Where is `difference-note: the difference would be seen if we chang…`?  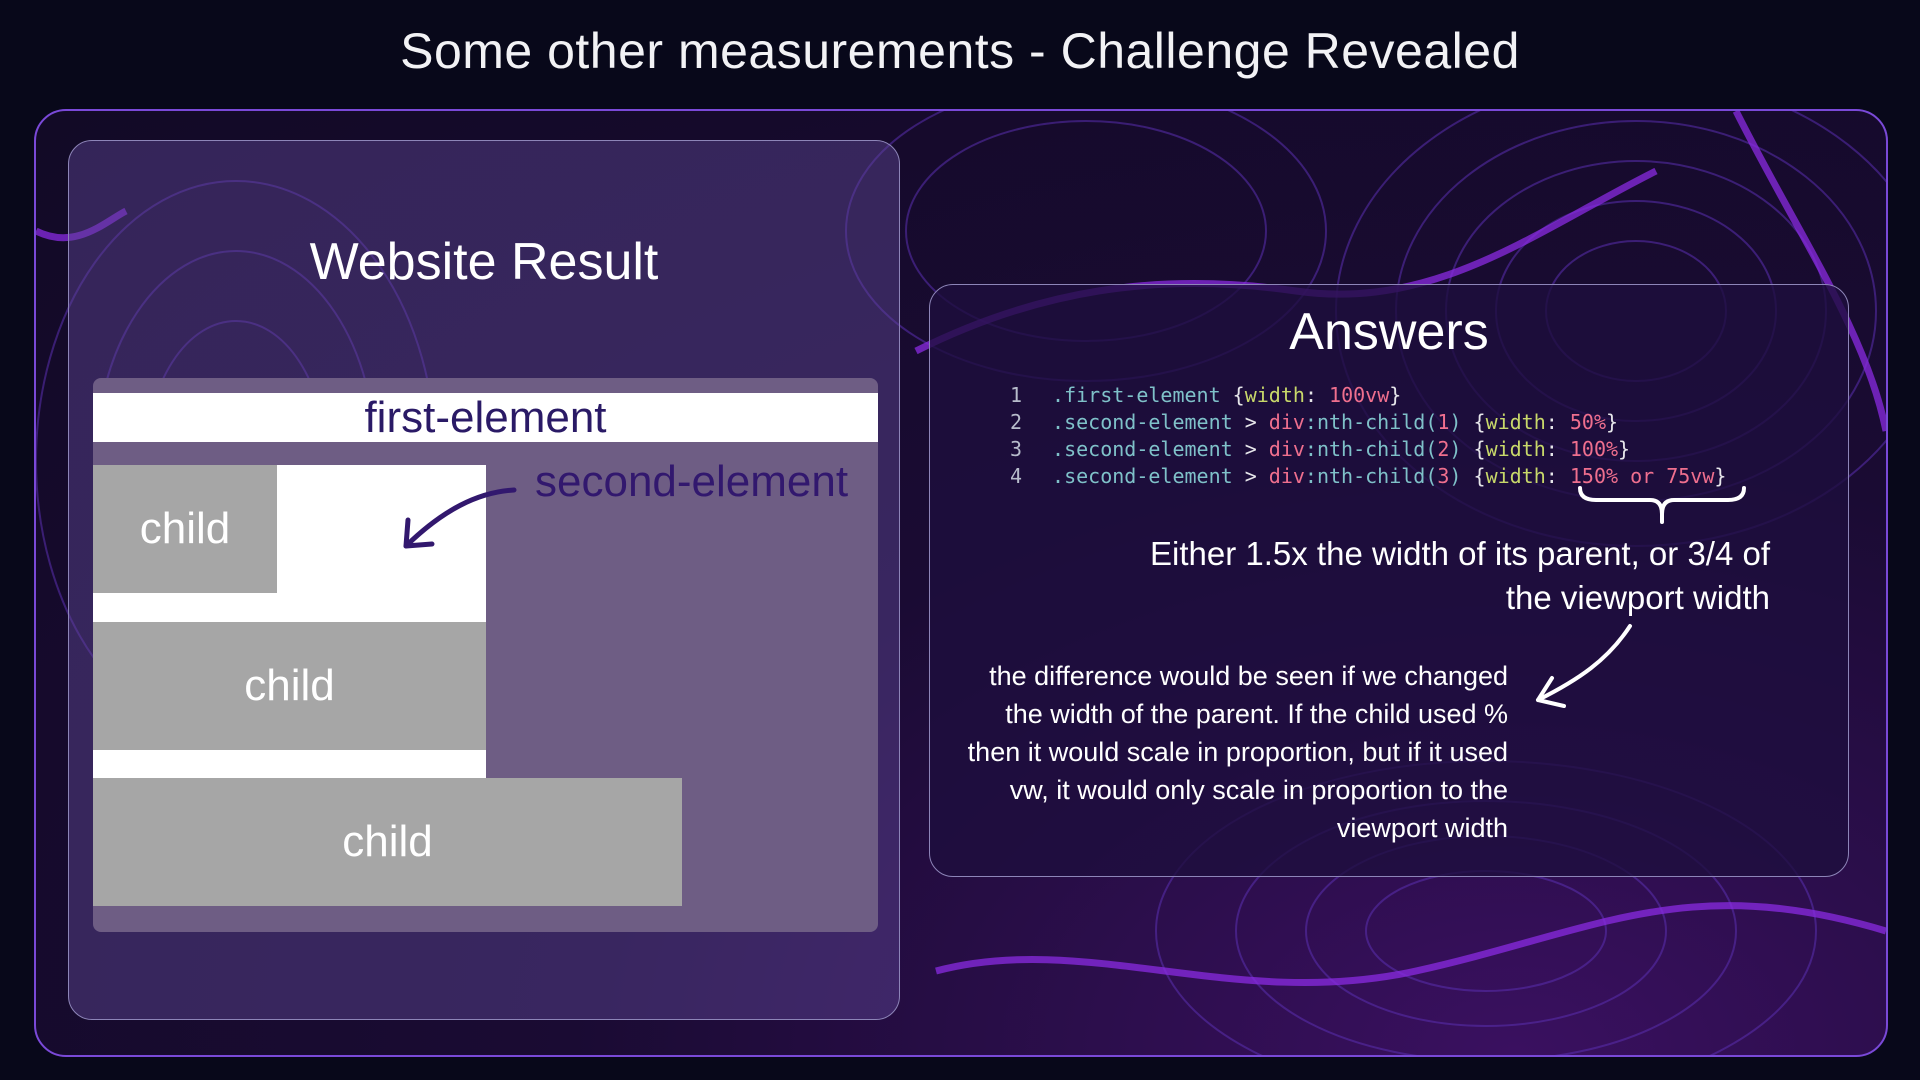
difference-note: the difference would be seen if we chang… is located at coordinates (1237, 752).